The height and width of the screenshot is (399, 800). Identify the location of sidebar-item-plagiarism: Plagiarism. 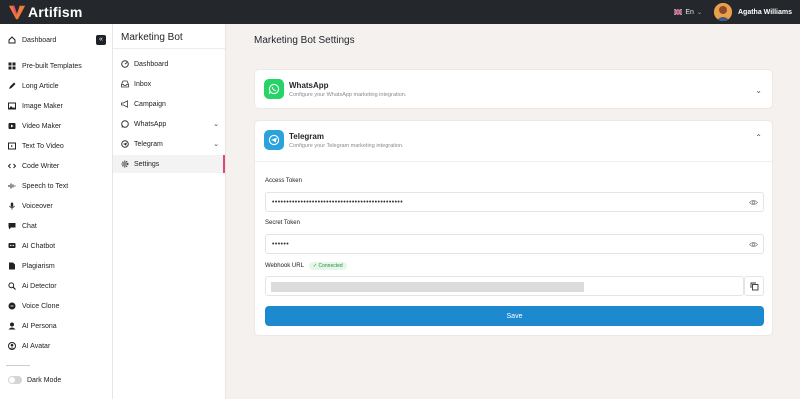
(56, 266).